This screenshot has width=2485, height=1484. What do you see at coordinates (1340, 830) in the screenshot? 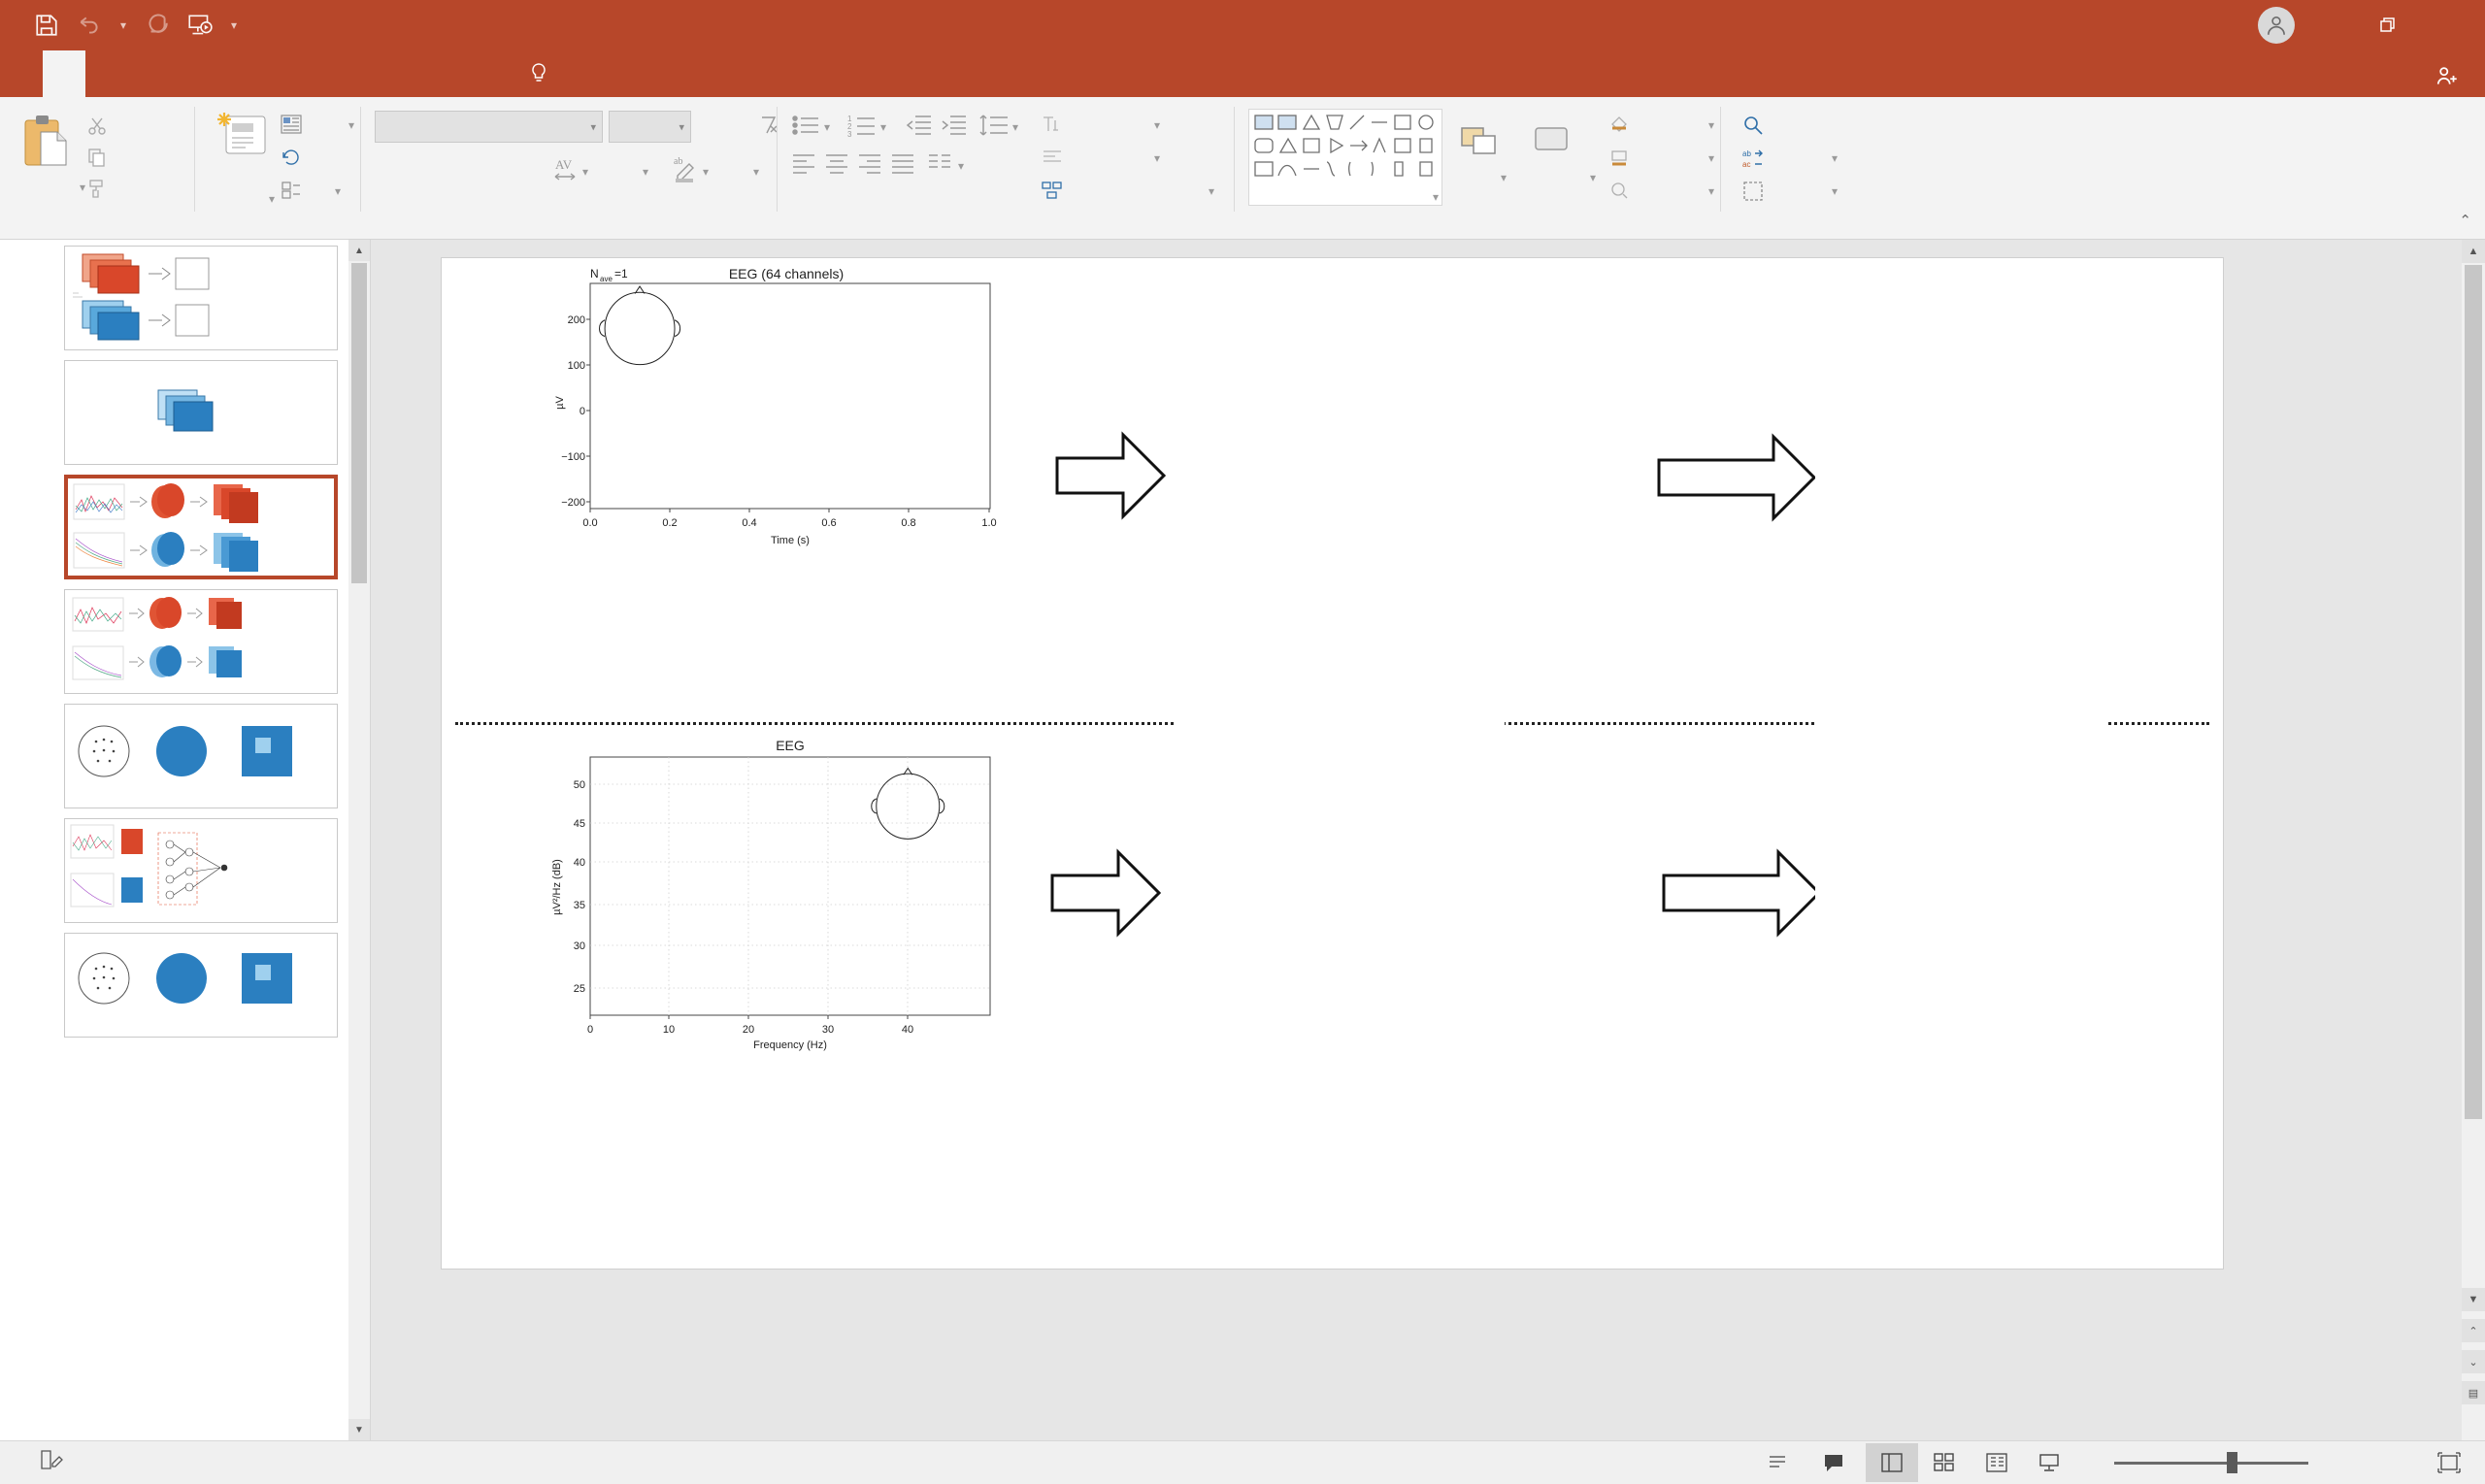
I see `power-distribution-stack` at bounding box center [1340, 830].